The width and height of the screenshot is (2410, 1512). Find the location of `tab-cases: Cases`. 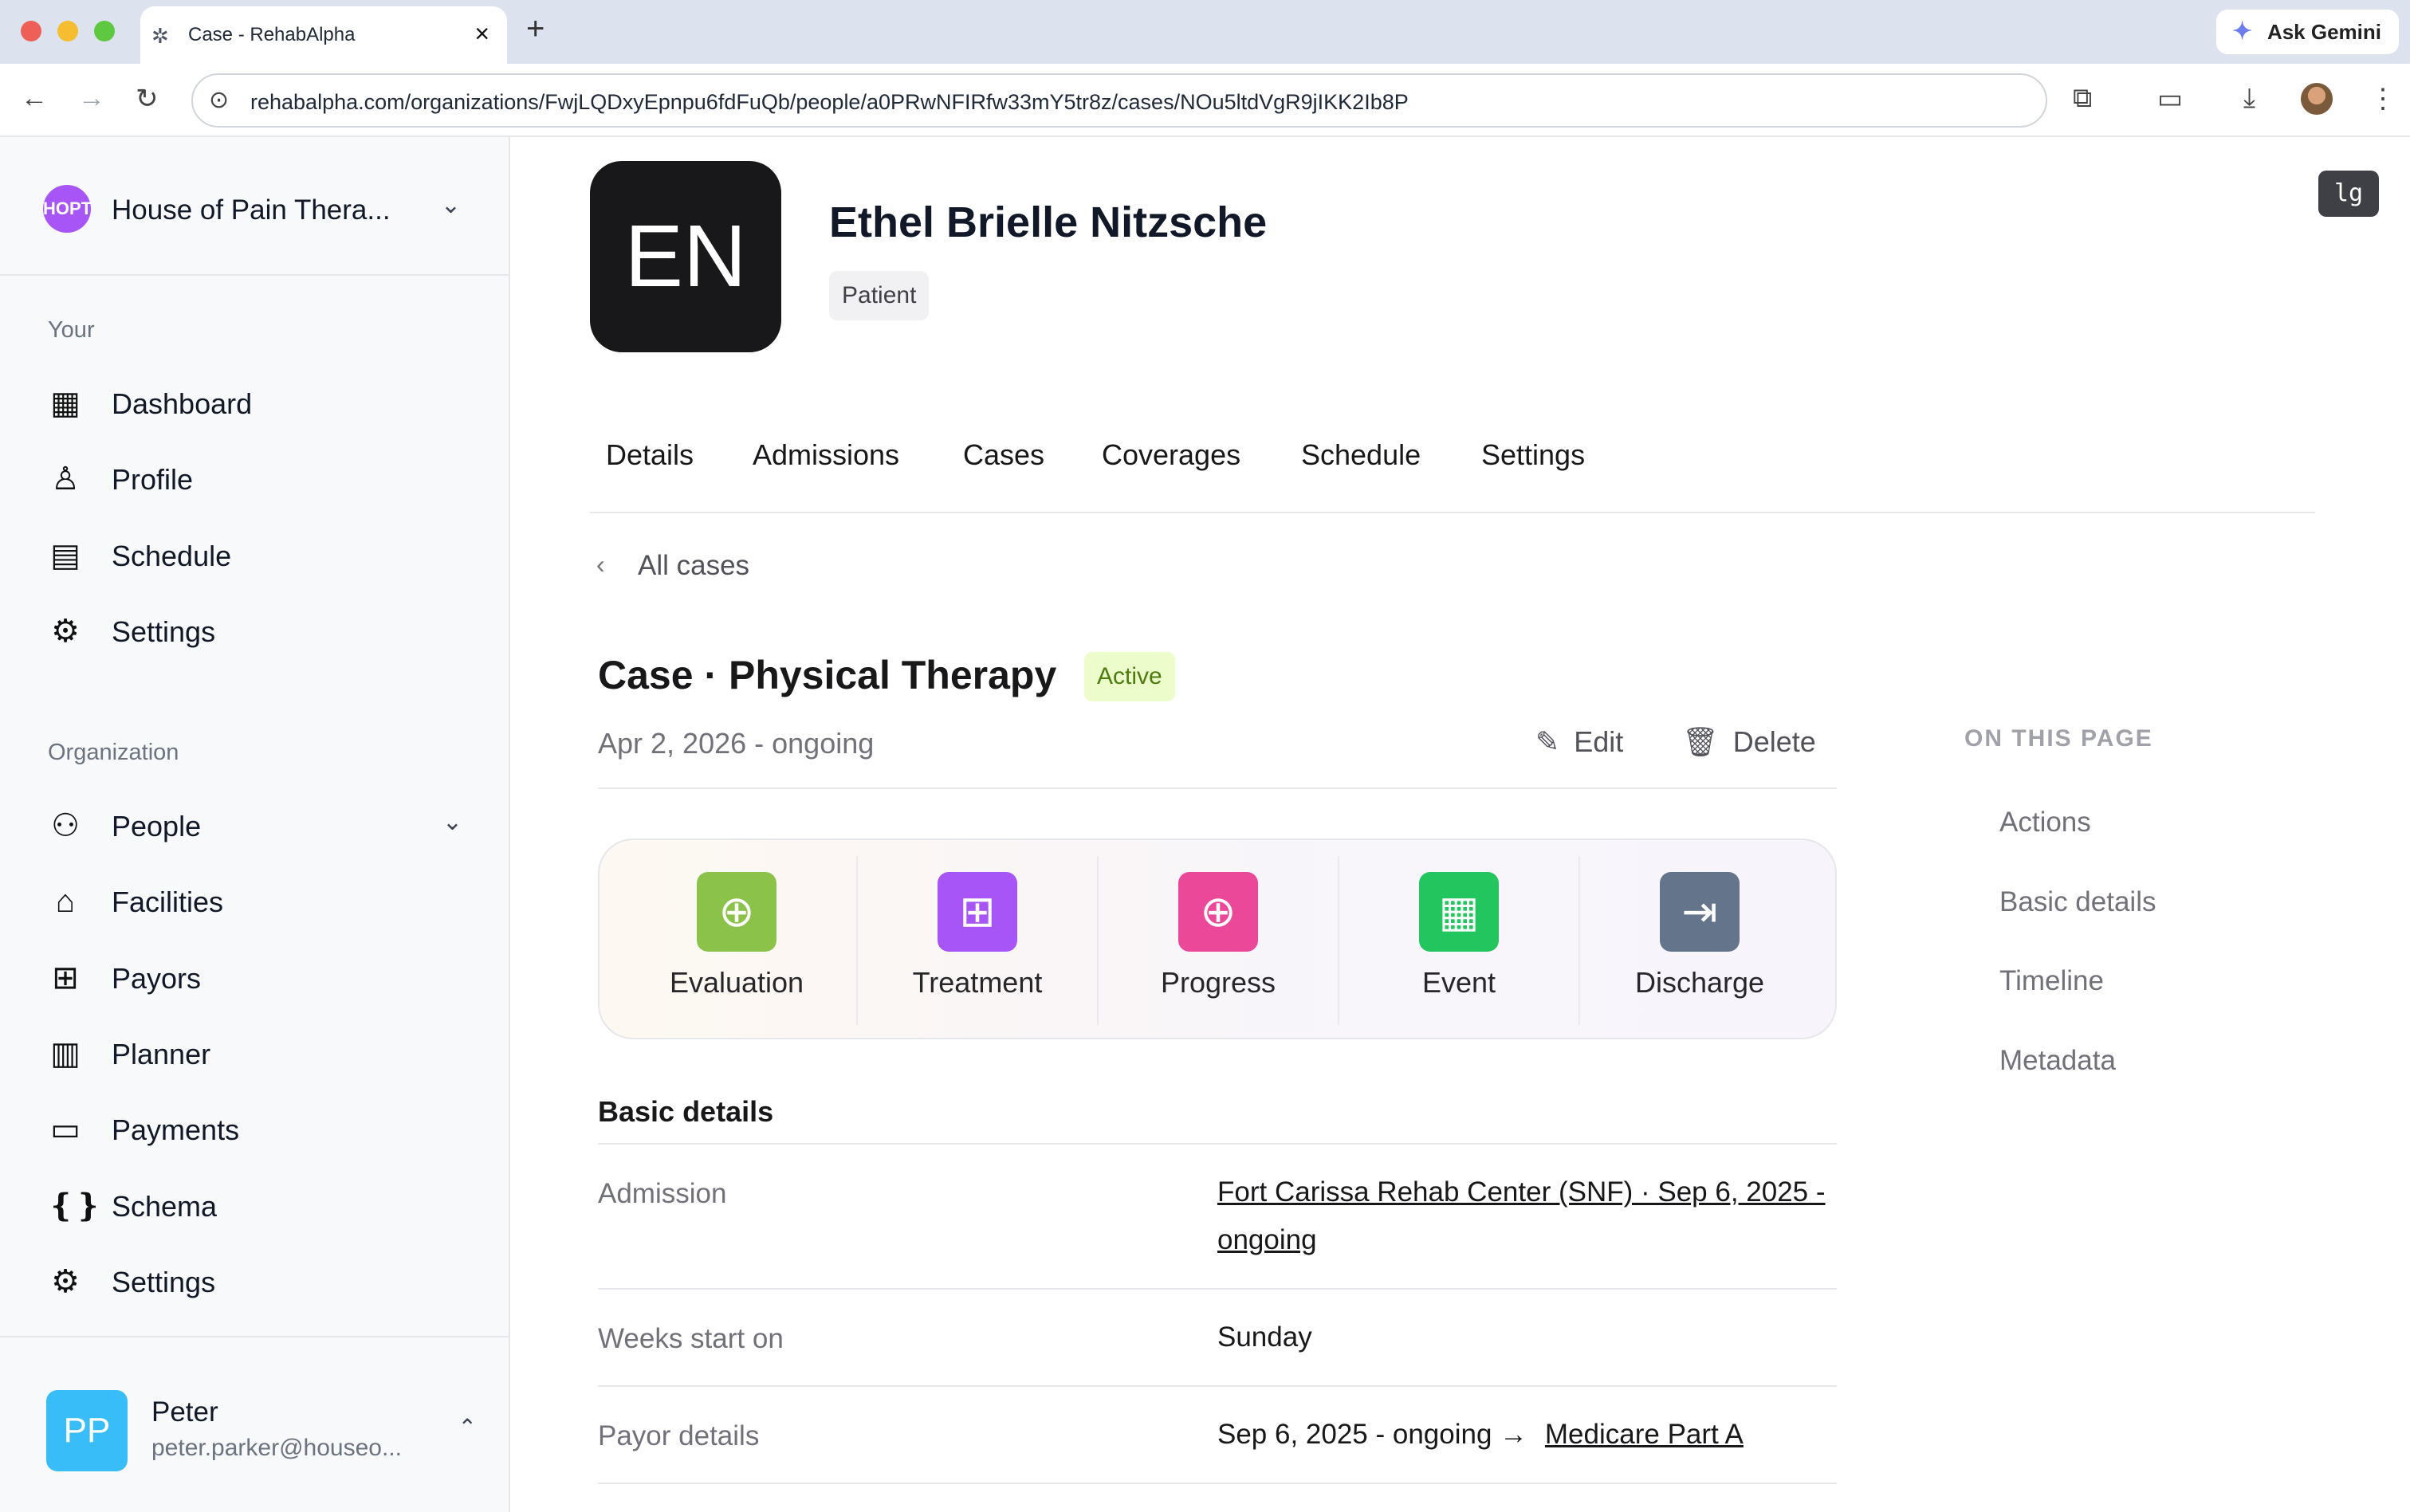

tab-cases: Cases is located at coordinates (1003, 455).